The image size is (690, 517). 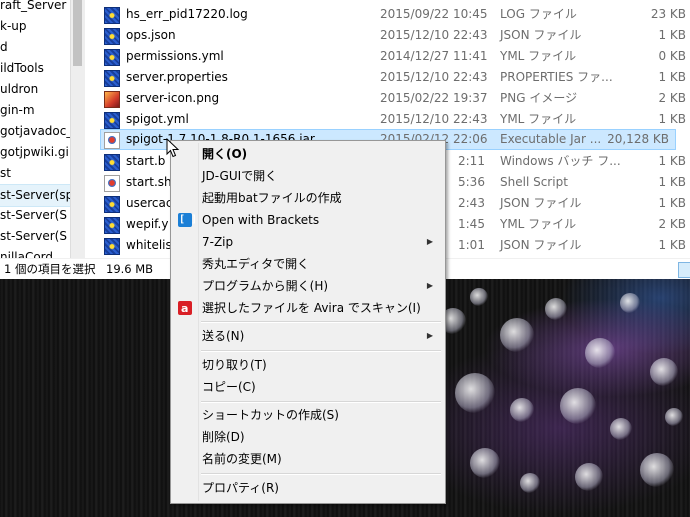 I want to click on json-file-icon, so click(x=112, y=246).